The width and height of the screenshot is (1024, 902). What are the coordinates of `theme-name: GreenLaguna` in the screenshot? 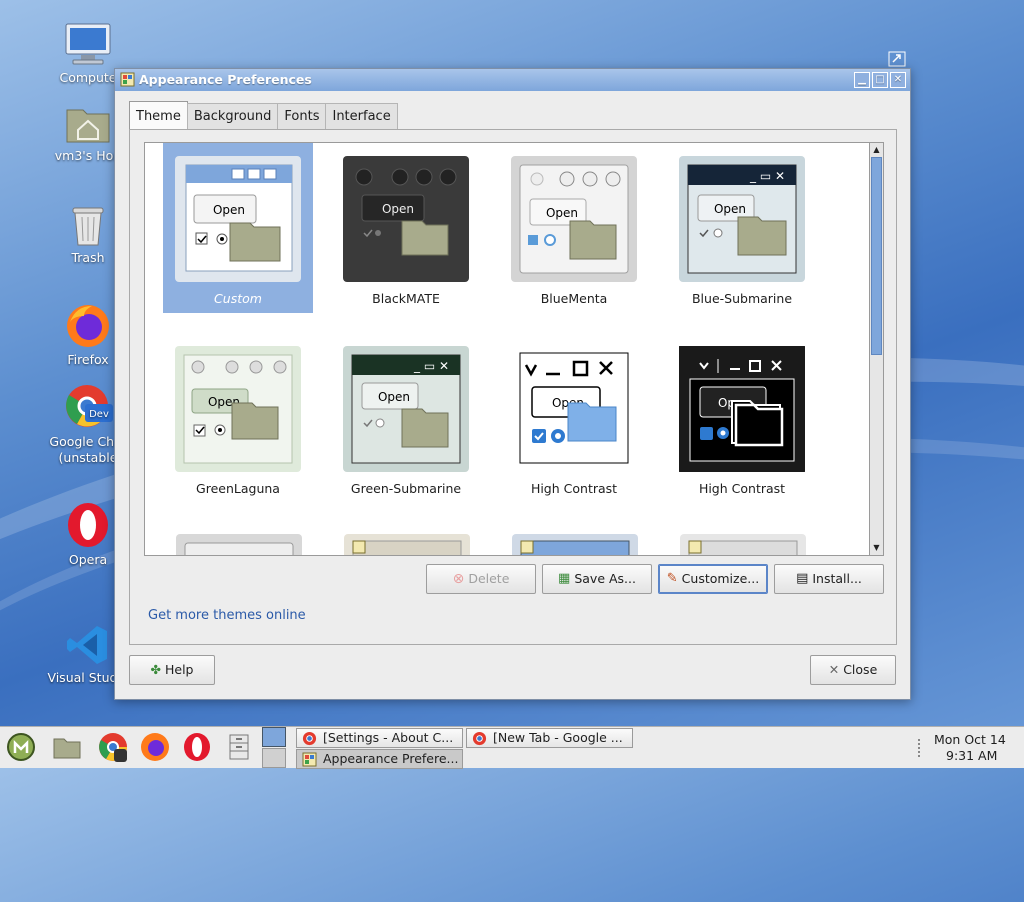 It's located at (238, 488).